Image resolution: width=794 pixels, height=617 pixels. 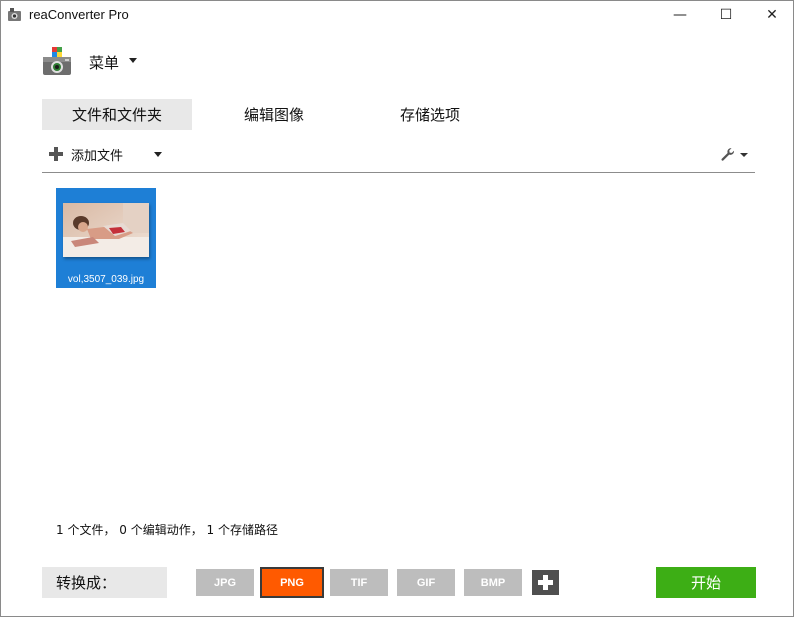 I want to click on window-title: reaConverter Pro, so click(x=79, y=14).